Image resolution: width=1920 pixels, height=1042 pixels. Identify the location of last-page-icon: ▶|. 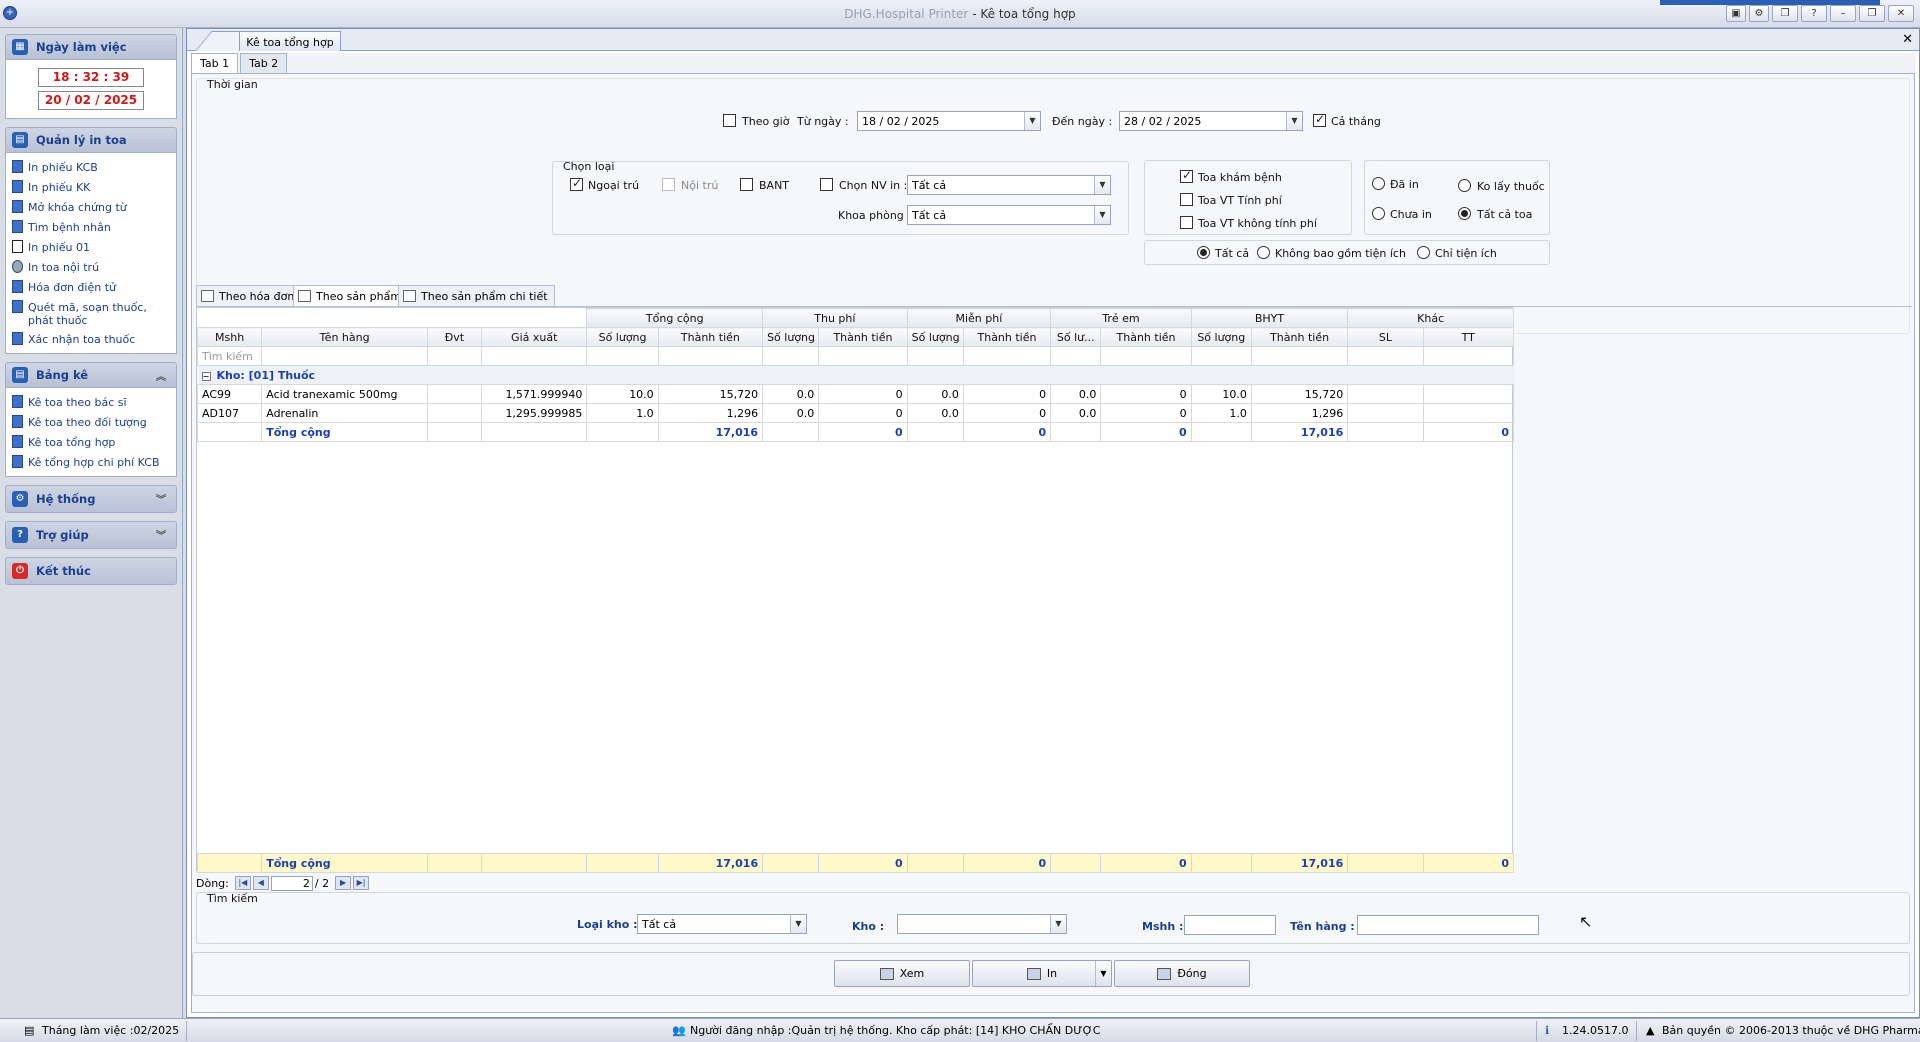
(361, 883).